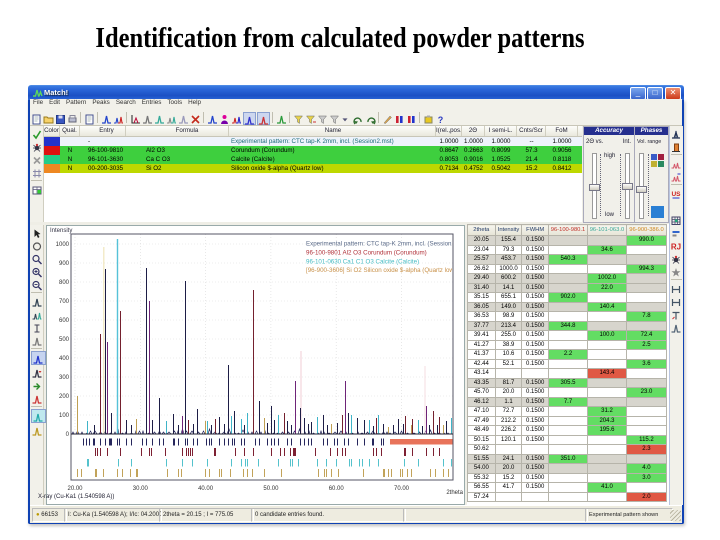 This screenshot has height=540, width=720. What do you see at coordinates (63, 245) in the screenshot?
I see `svg-text: 1000` at bounding box center [63, 245].